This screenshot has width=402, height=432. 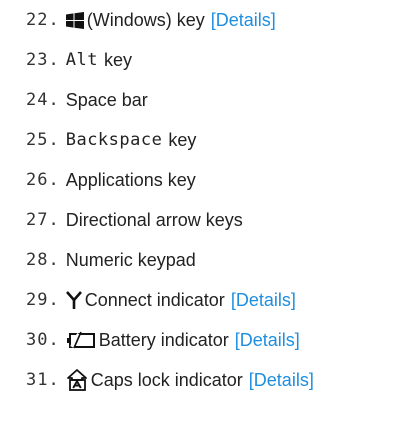 What do you see at coordinates (163, 339) in the screenshot?
I see `item-label: Battery indicator` at bounding box center [163, 339].